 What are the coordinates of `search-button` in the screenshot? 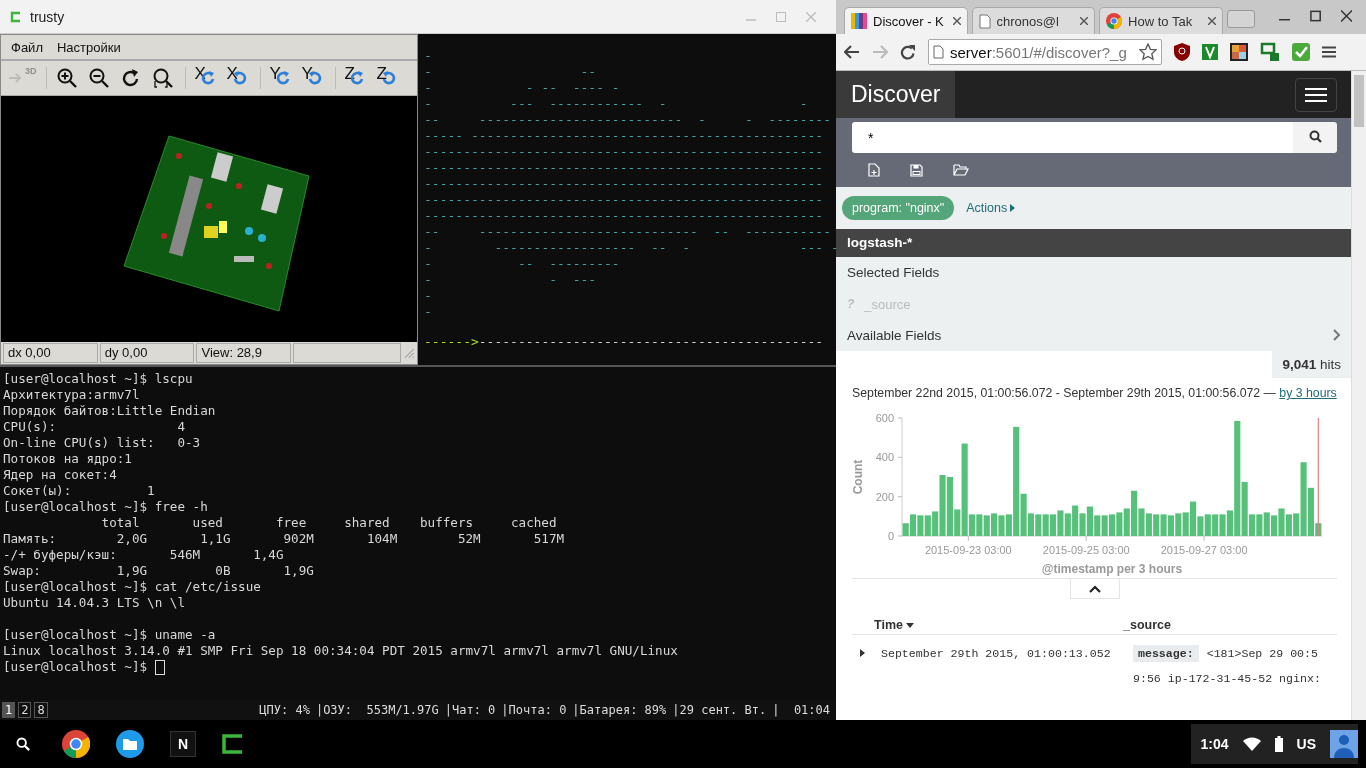 It's located at (1315, 137).